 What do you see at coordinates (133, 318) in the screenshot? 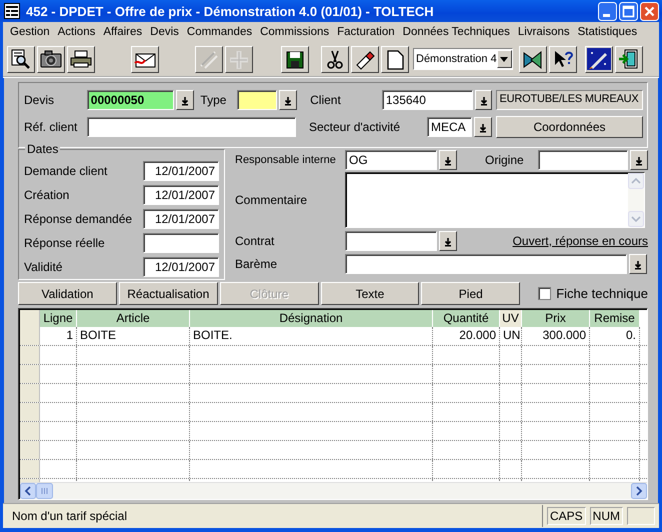
I see `column-header: Article` at bounding box center [133, 318].